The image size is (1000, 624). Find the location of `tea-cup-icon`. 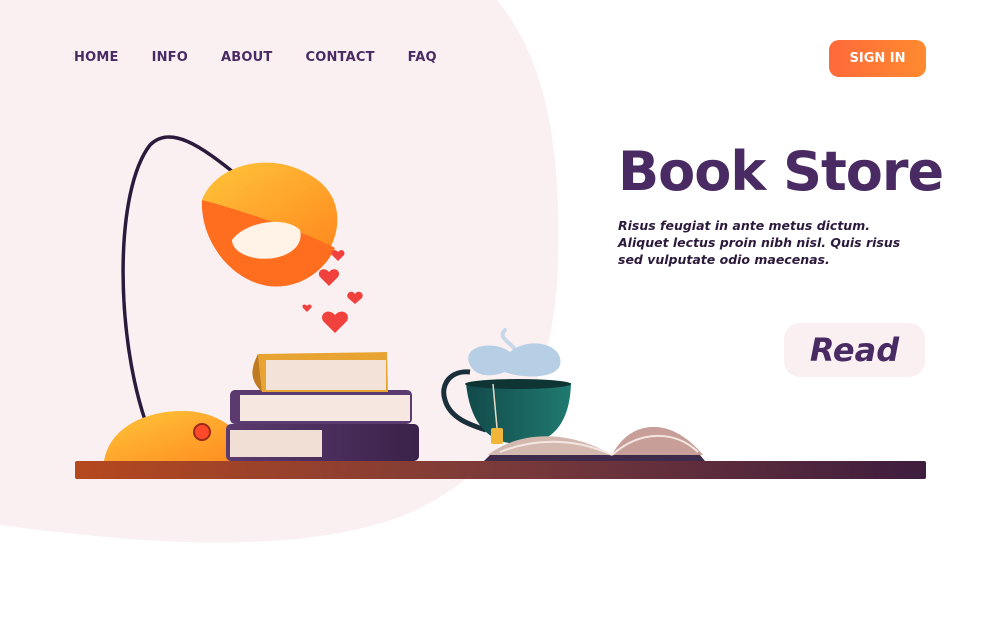

tea-cup-icon is located at coordinates (506, 386).